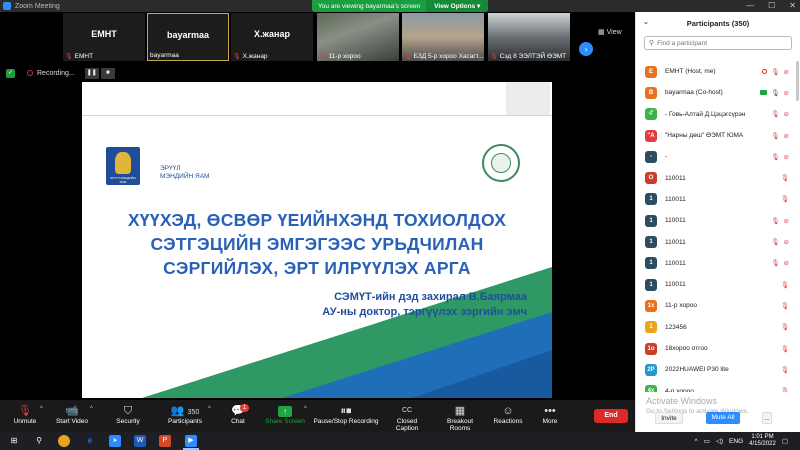  Describe the element at coordinates (115, 441) in the screenshot. I see `telegram-icon: ➤` at that location.